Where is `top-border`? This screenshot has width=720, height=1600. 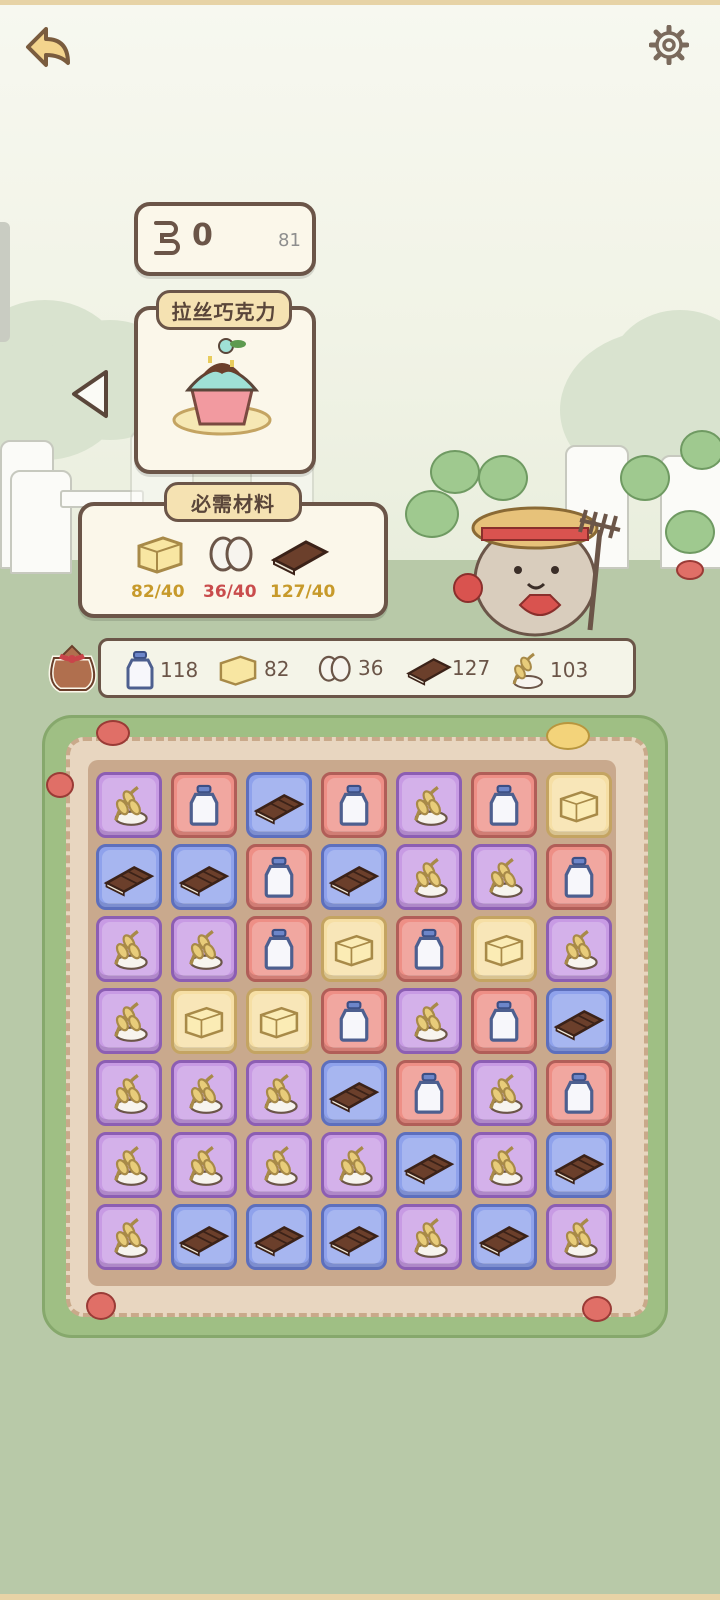
top-border is located at coordinates (360, 2).